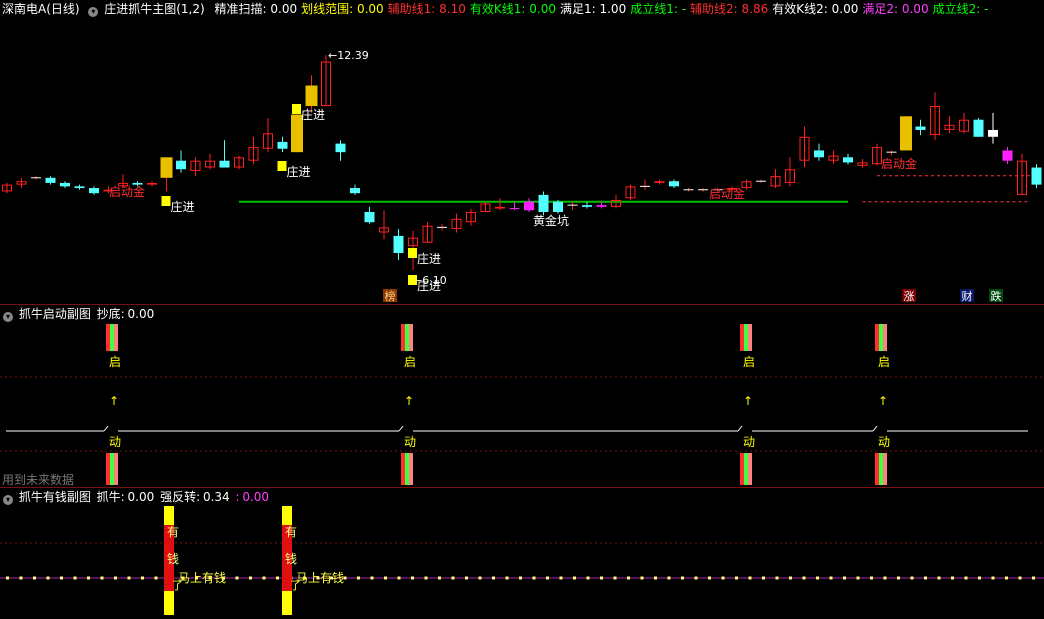  What do you see at coordinates (127, 191) in the screenshot?
I see `signal-label: 启动金` at bounding box center [127, 191].